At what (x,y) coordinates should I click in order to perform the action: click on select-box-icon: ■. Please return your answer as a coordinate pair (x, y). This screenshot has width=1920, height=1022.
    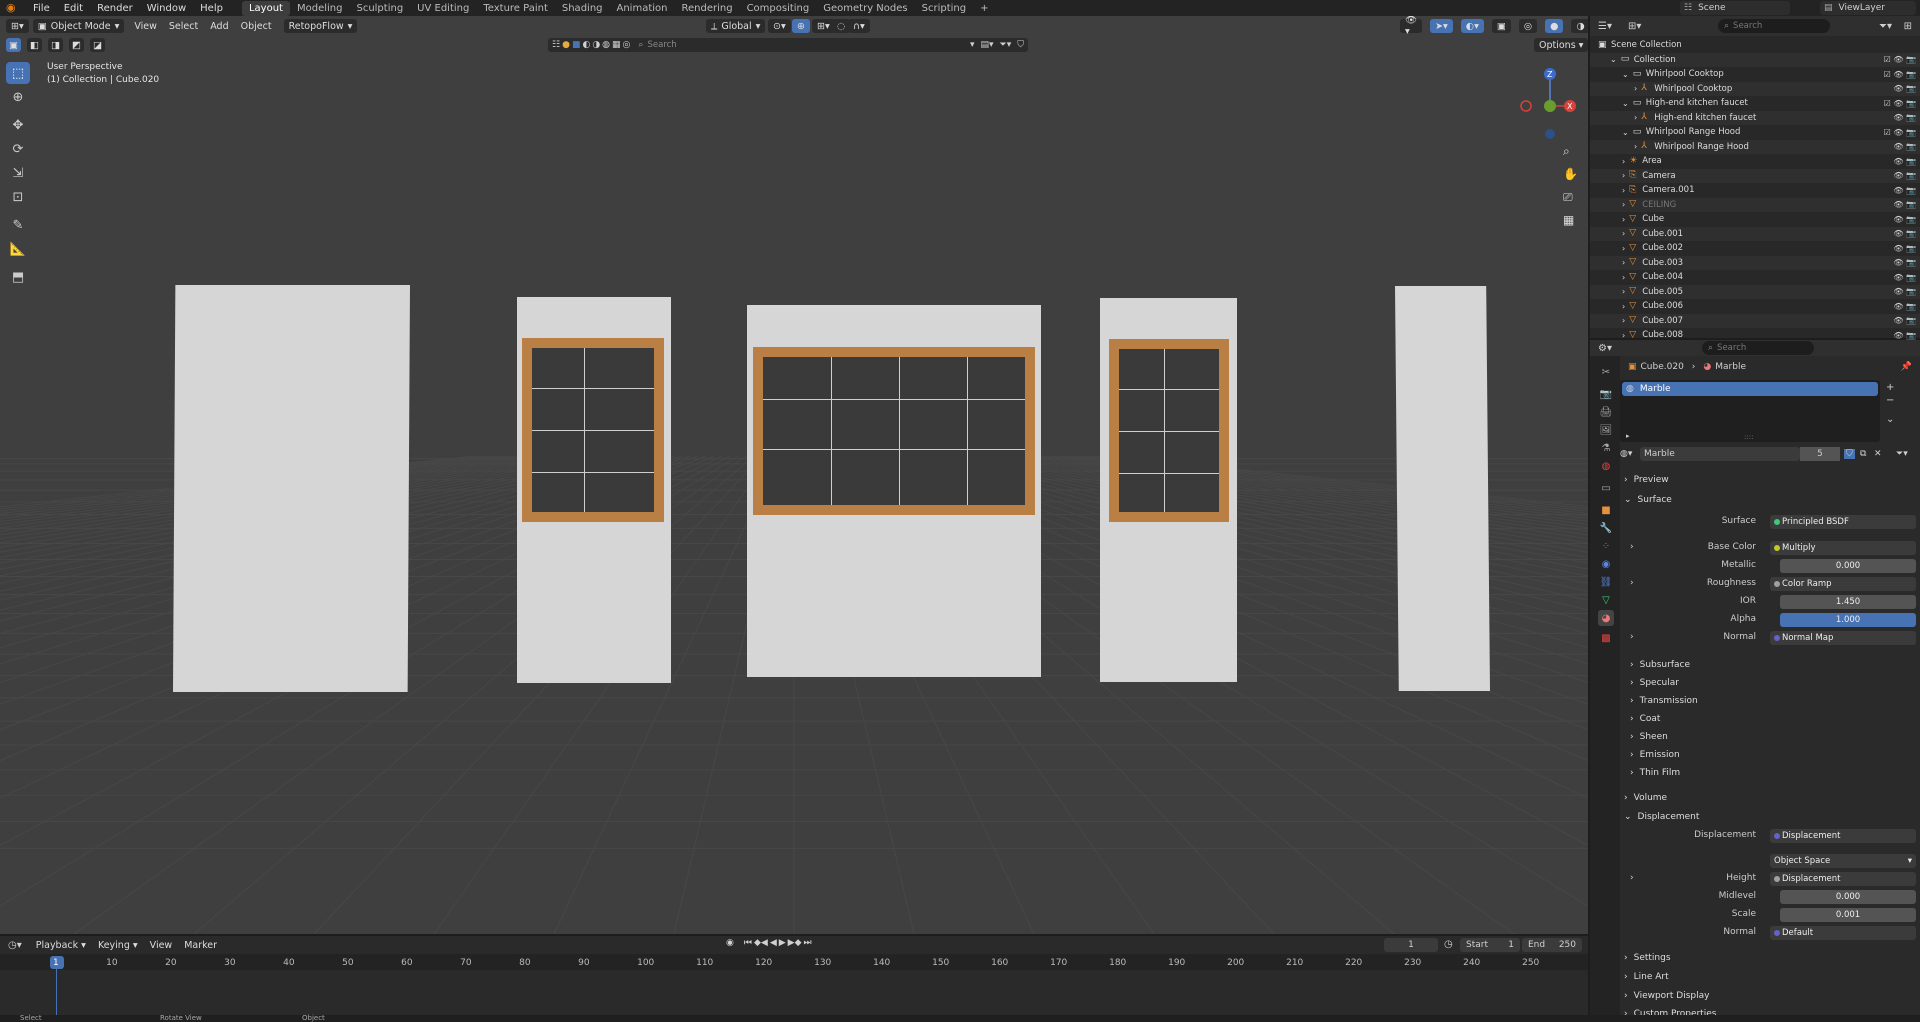
    Looking at the image, I should click on (576, 45).